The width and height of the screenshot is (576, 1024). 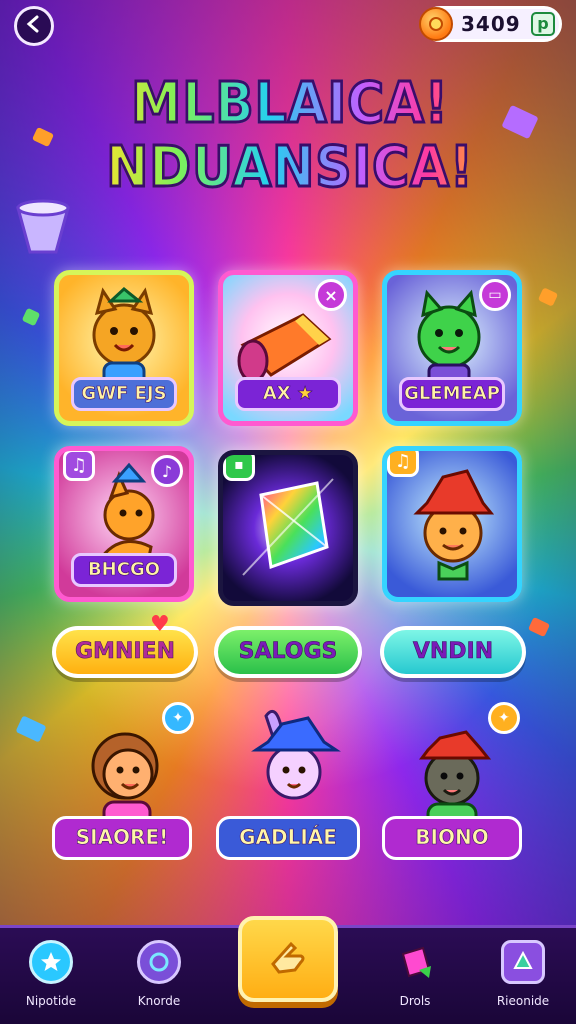 I want to click on character-siaore, so click(x=125, y=774).